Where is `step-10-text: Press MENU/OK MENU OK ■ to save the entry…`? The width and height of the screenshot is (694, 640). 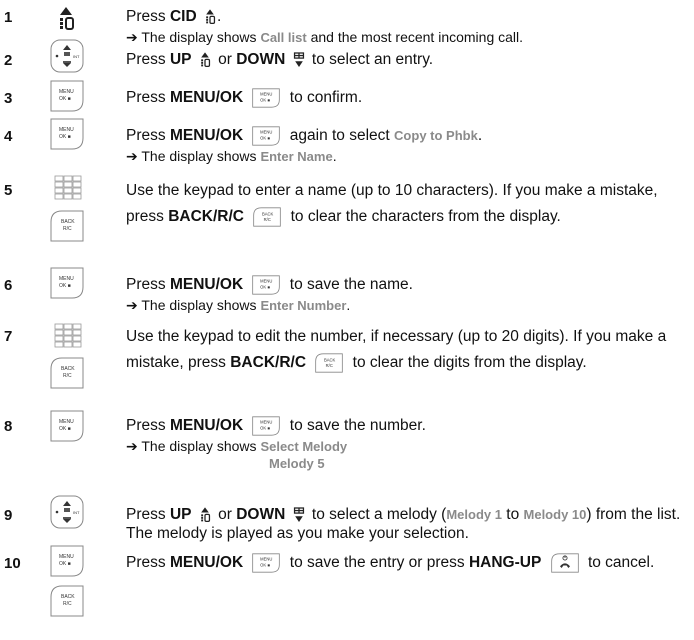
step-10-text: Press MENU/OK MENU OK ■ to save the entry… is located at coordinates (390, 563).